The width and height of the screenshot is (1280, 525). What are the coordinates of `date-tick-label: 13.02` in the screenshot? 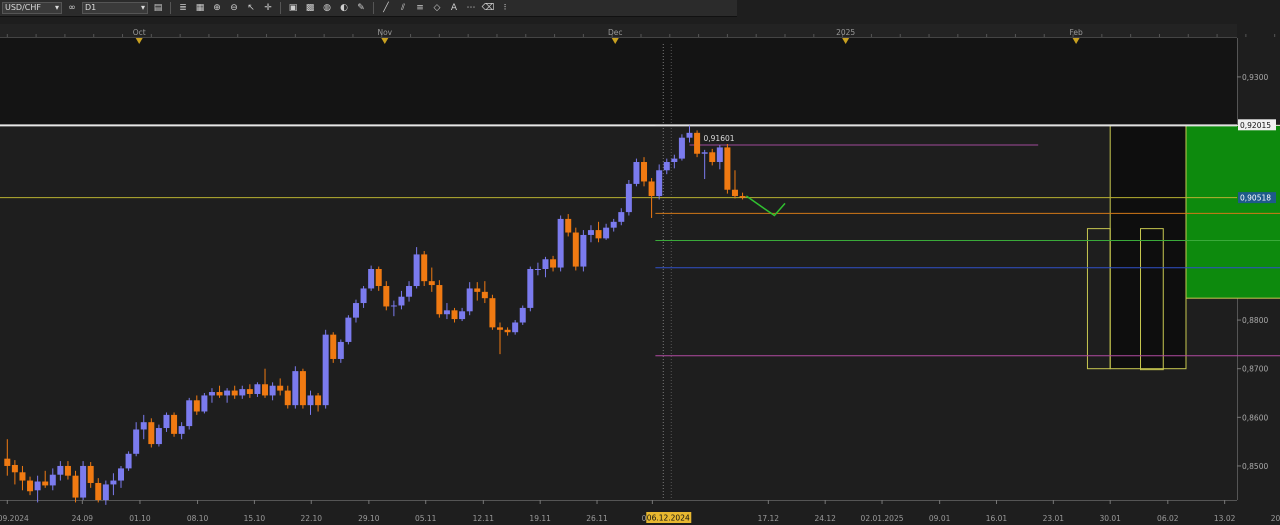 It's located at (1225, 518).